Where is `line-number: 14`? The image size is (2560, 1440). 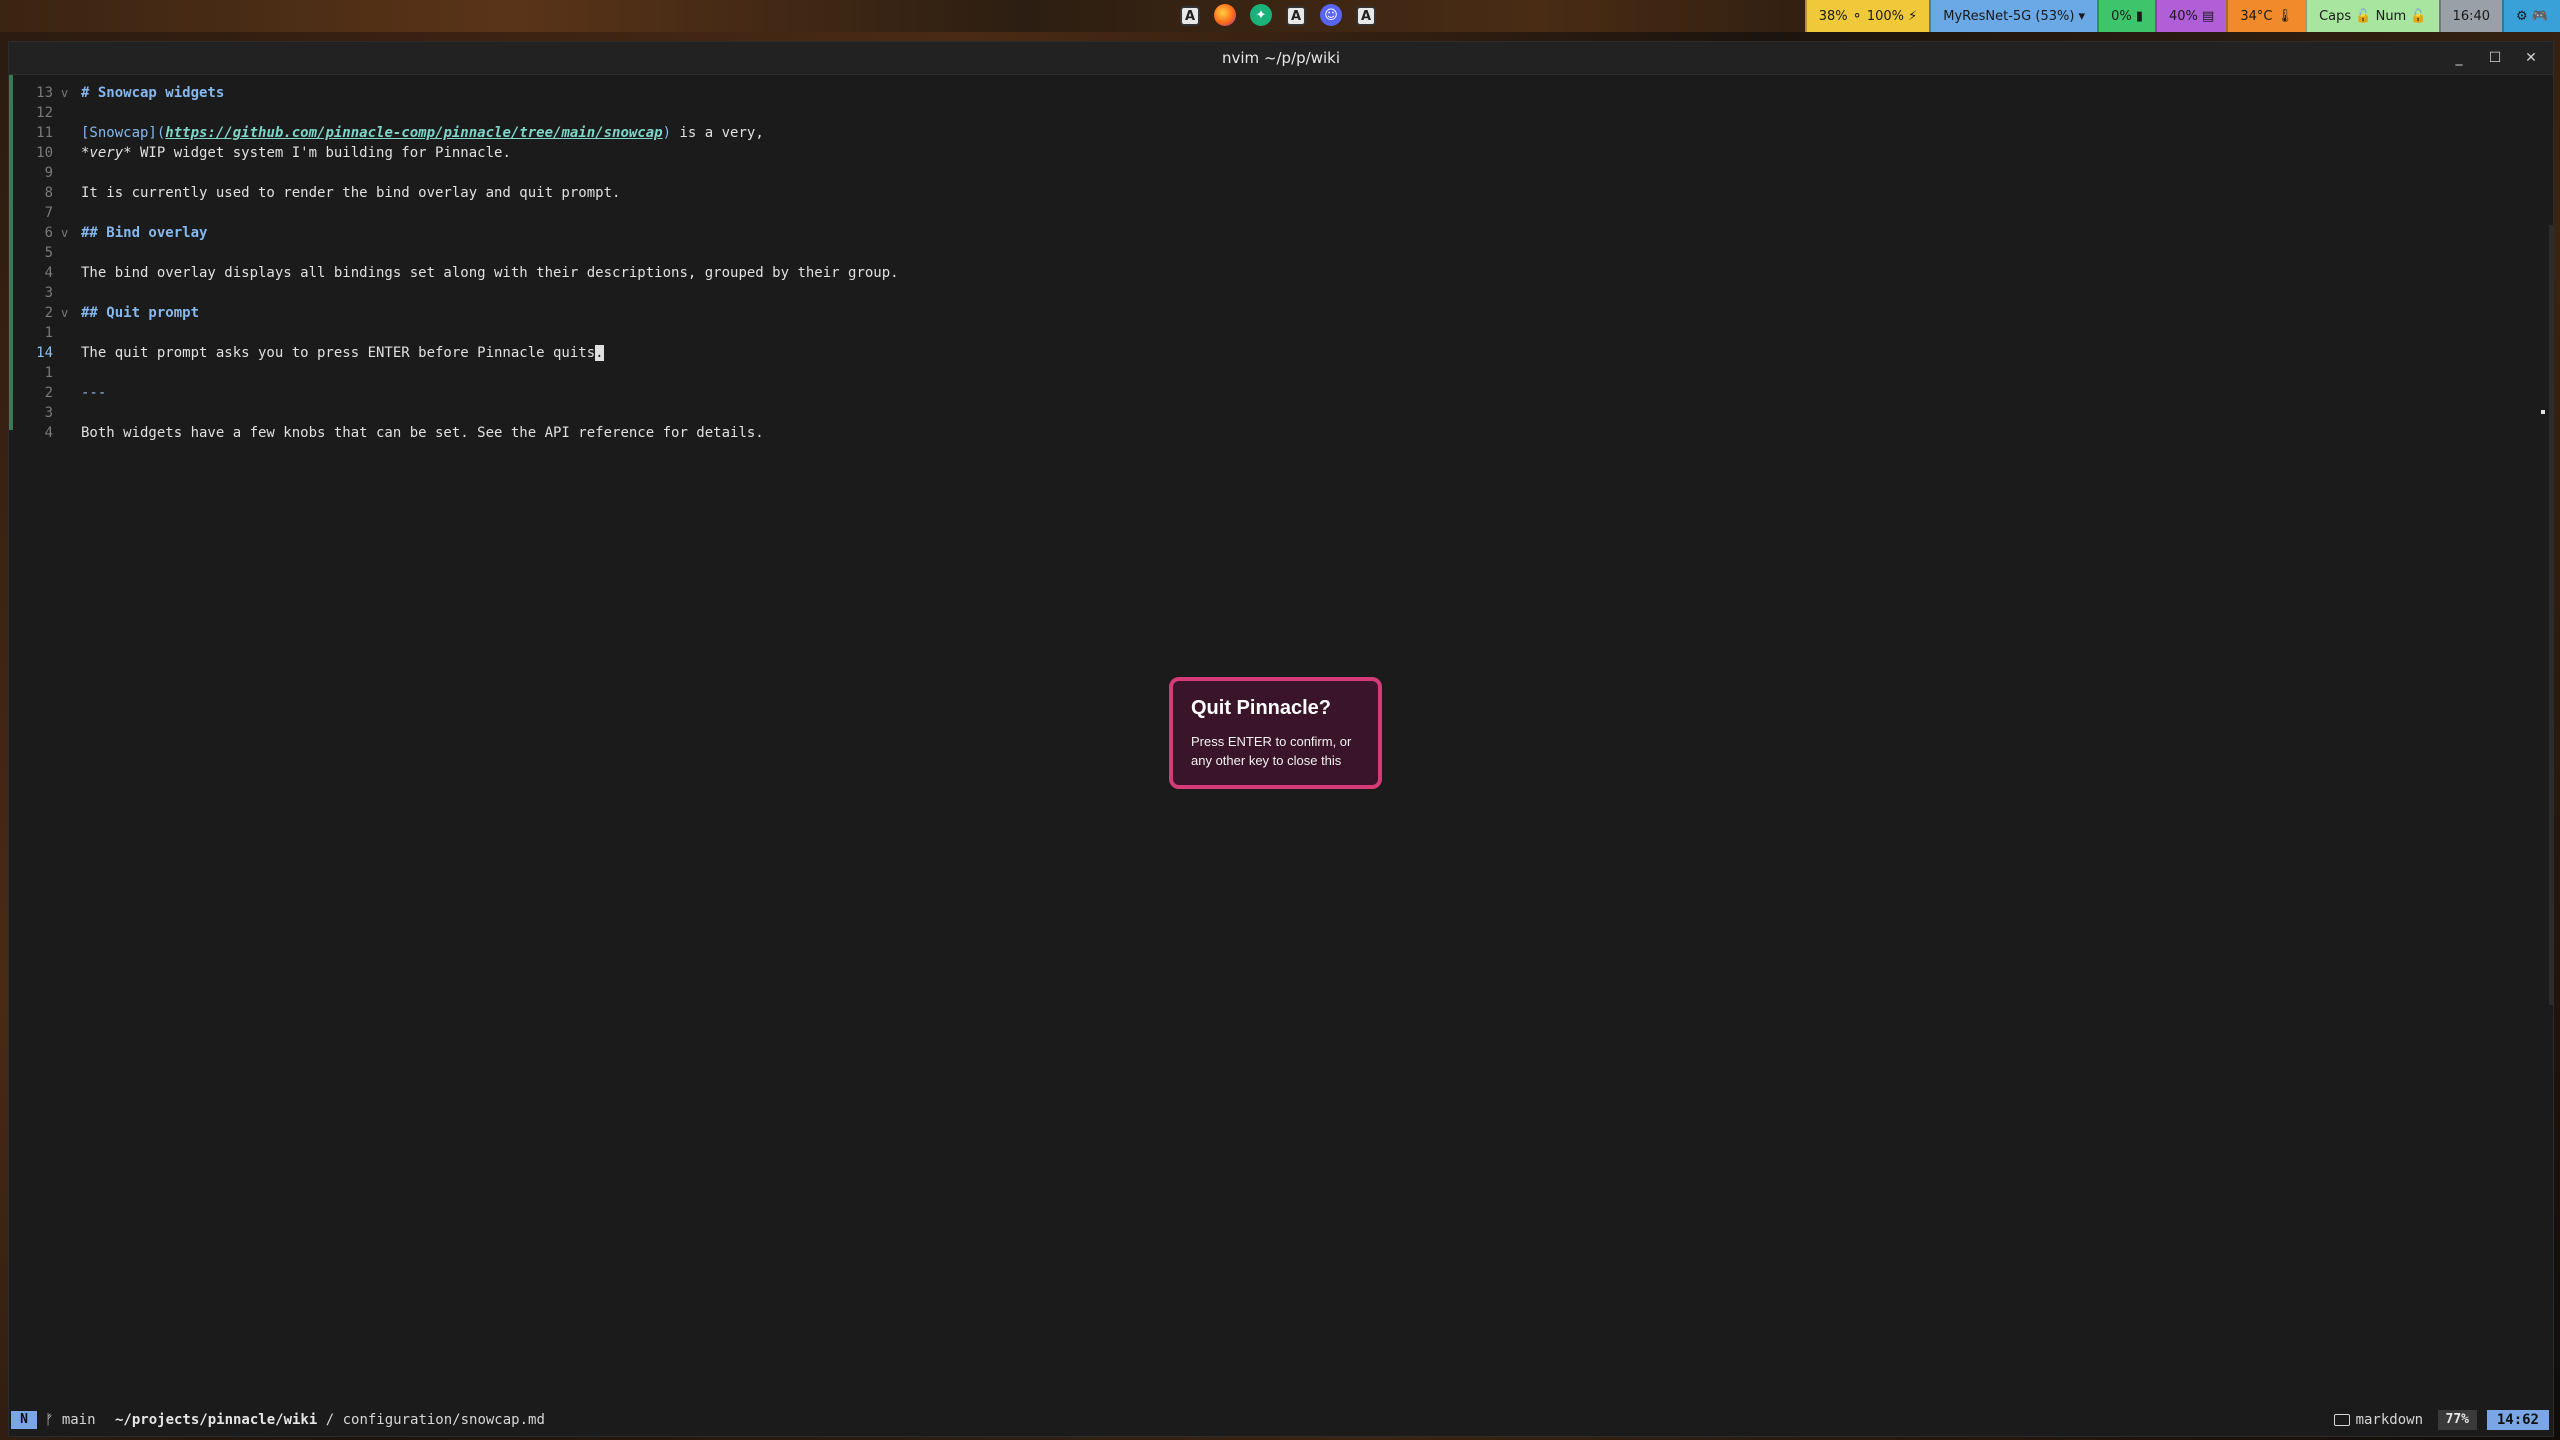
line-number: 14 is located at coordinates (44, 353).